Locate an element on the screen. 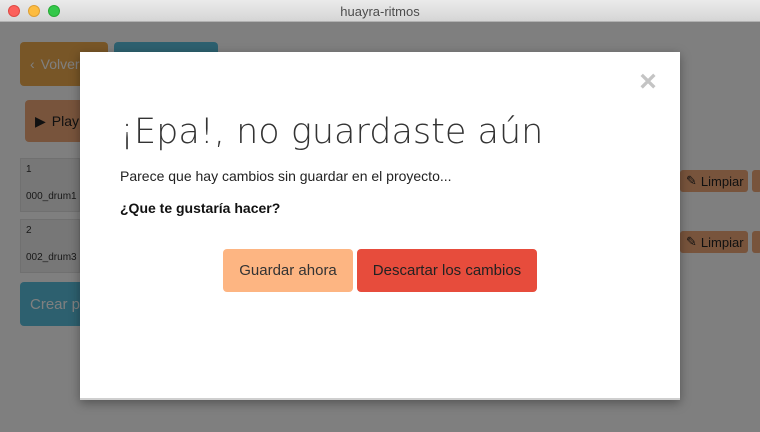  dialog-title: ¡Epa!, no guardaste aún is located at coordinates (332, 132).